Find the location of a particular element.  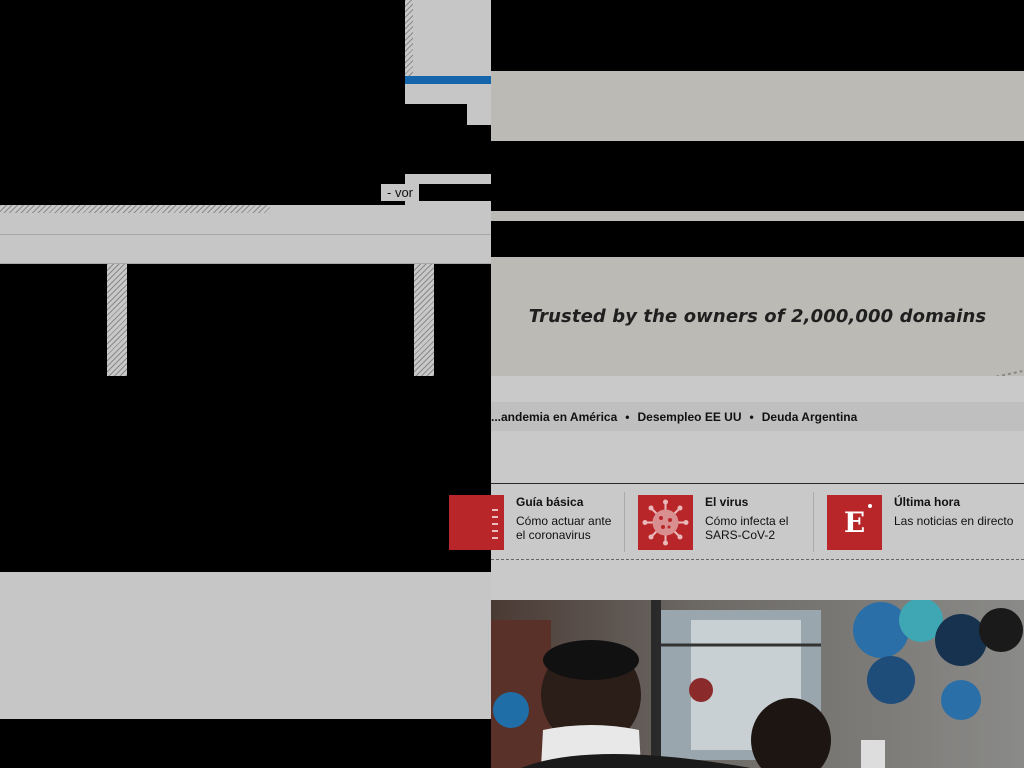

banner-top is located at coordinates (757, 106).